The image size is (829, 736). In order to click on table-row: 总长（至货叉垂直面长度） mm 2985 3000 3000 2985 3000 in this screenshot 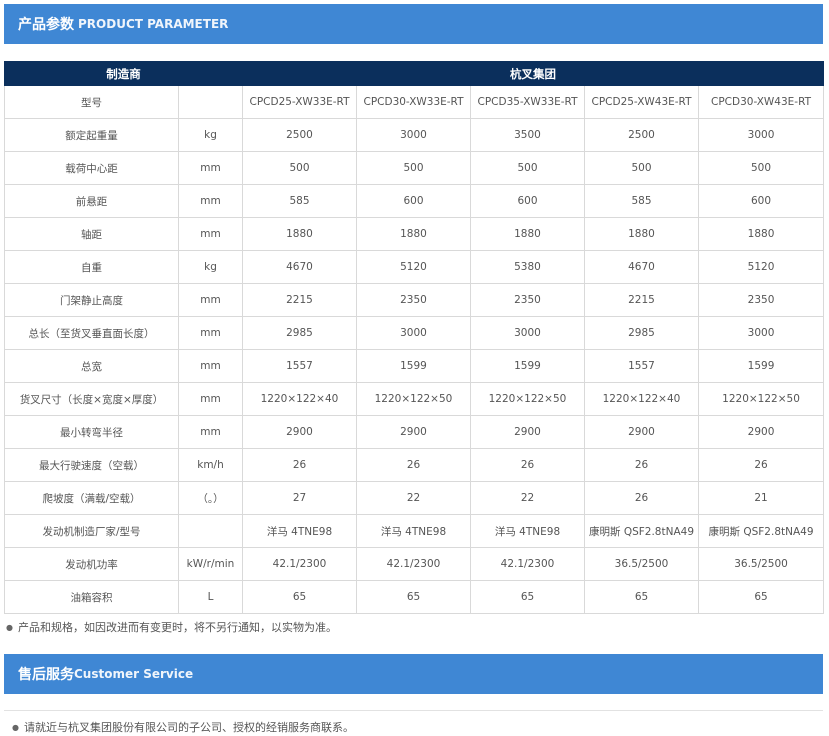, I will do `click(414, 333)`.